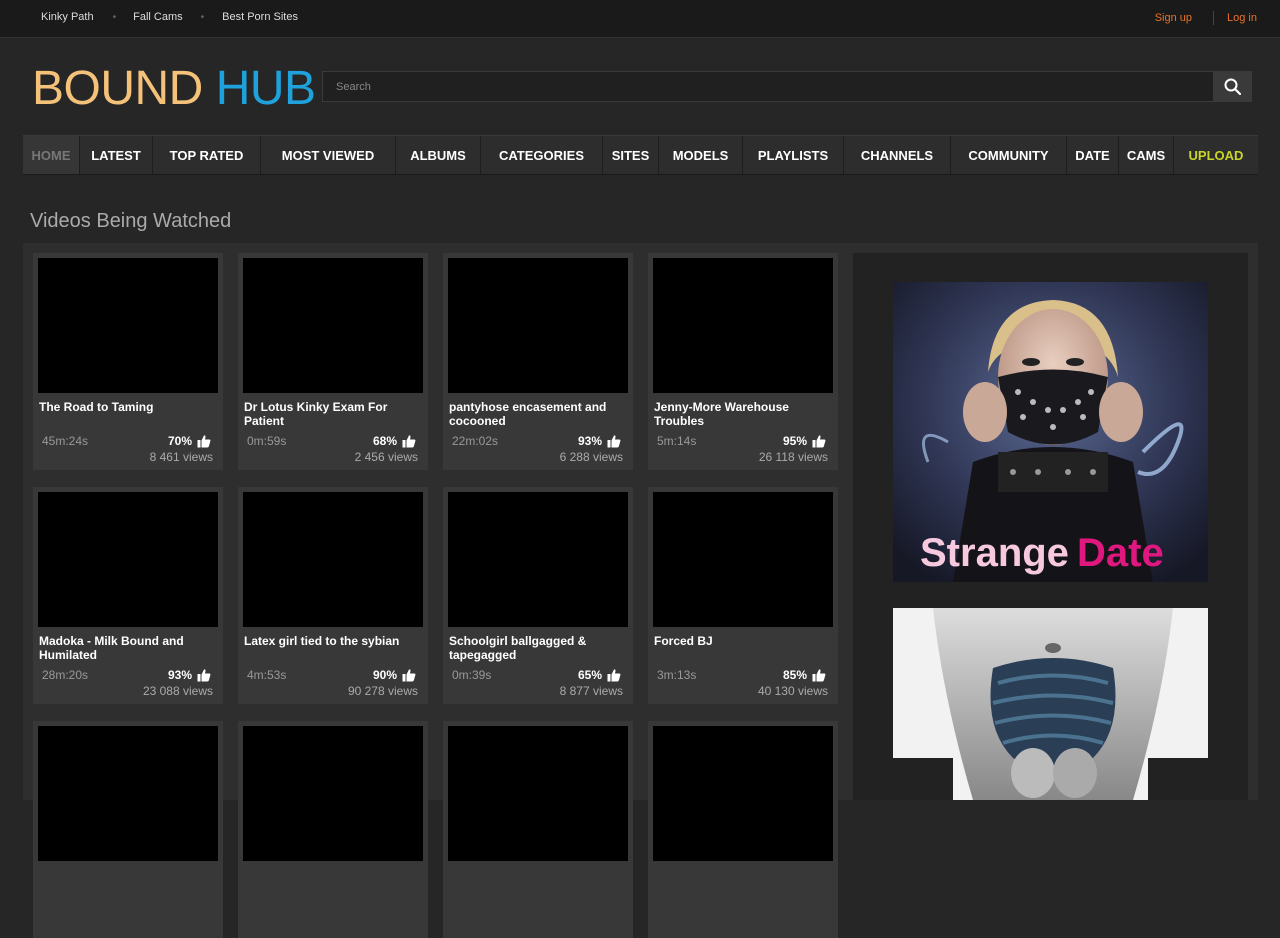 Image resolution: width=1280 pixels, height=938 pixels. I want to click on video-duration: 0m:39s, so click(472, 675).